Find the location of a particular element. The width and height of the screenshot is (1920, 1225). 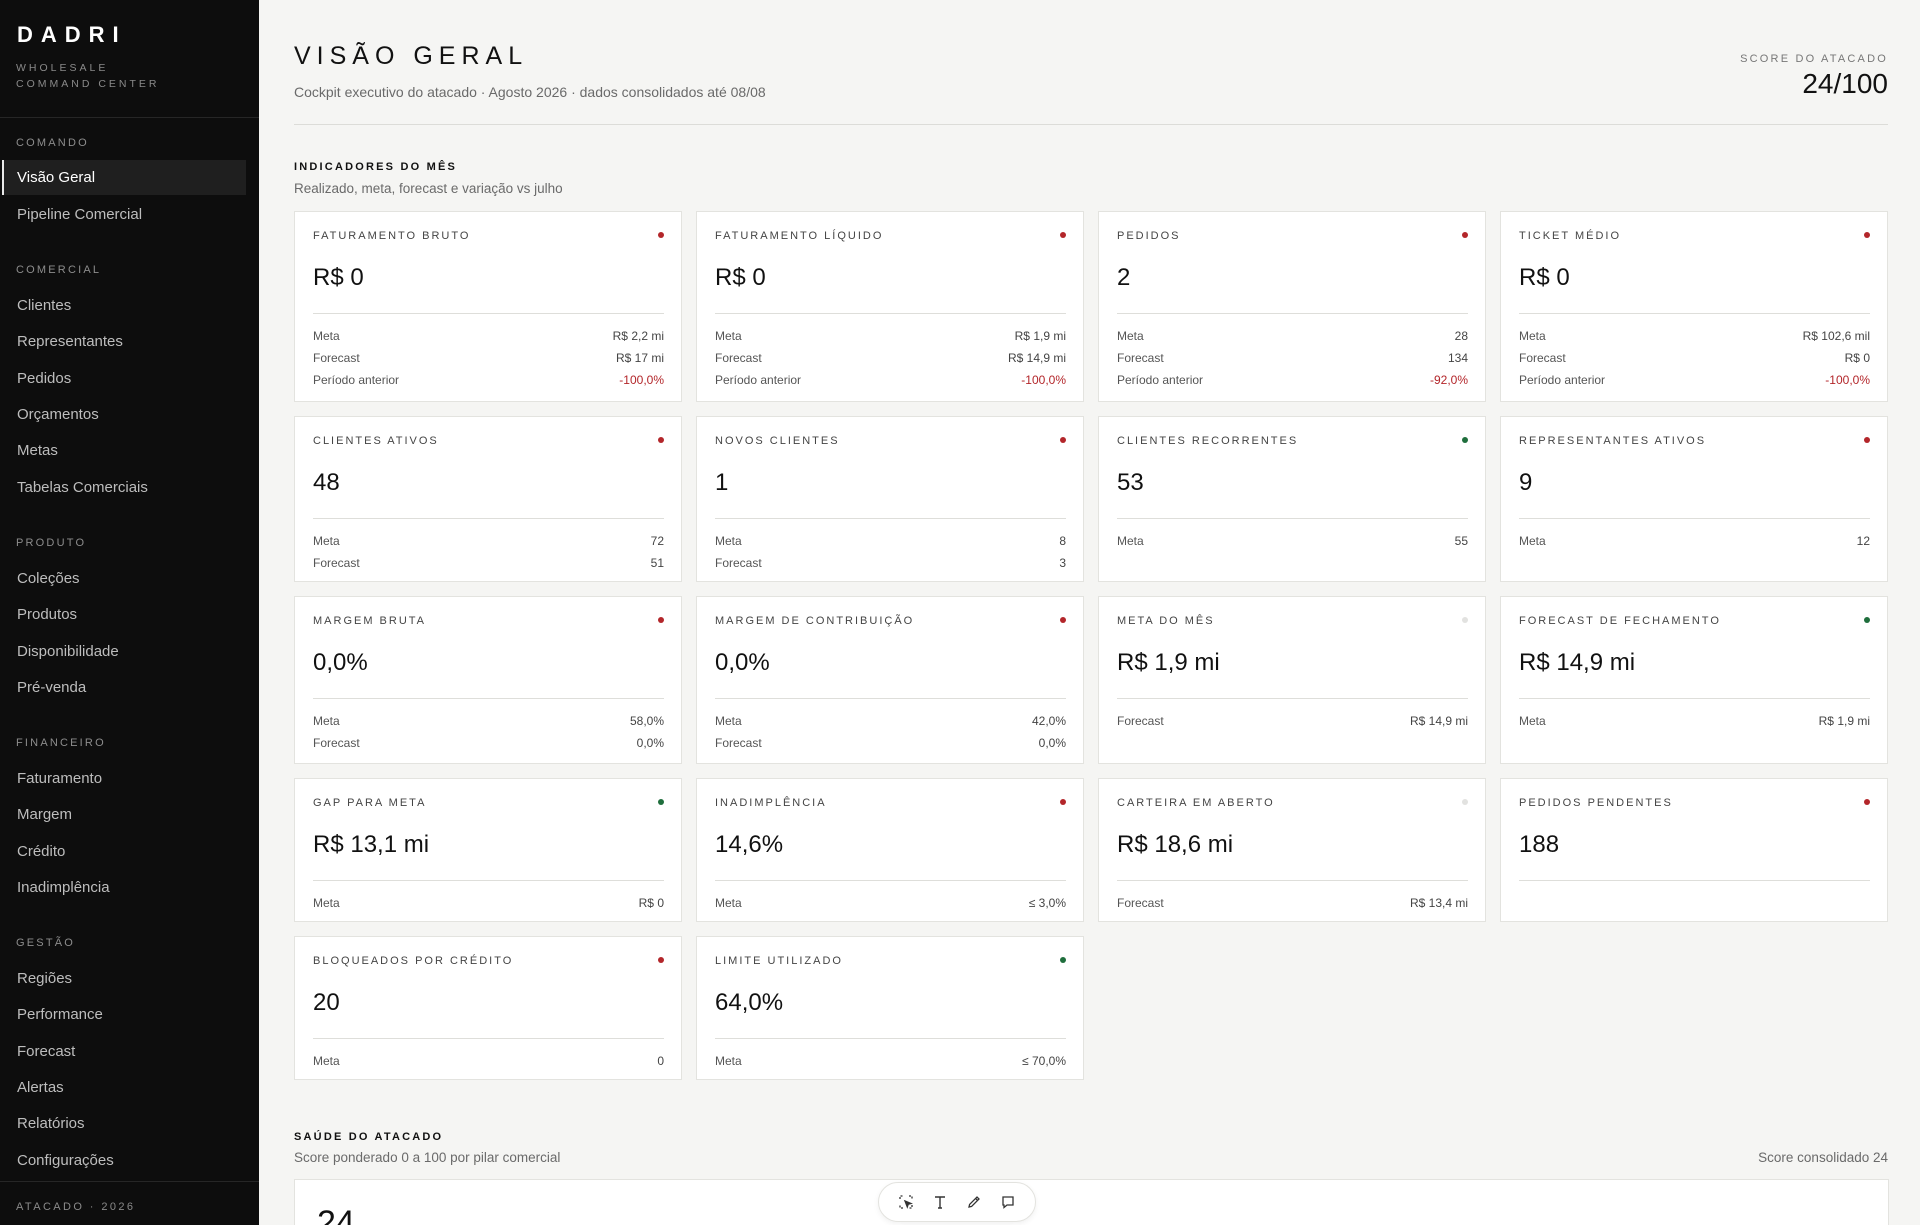

kpi-card-label: PEDIDOS PENDENTES is located at coordinates (1596, 803).